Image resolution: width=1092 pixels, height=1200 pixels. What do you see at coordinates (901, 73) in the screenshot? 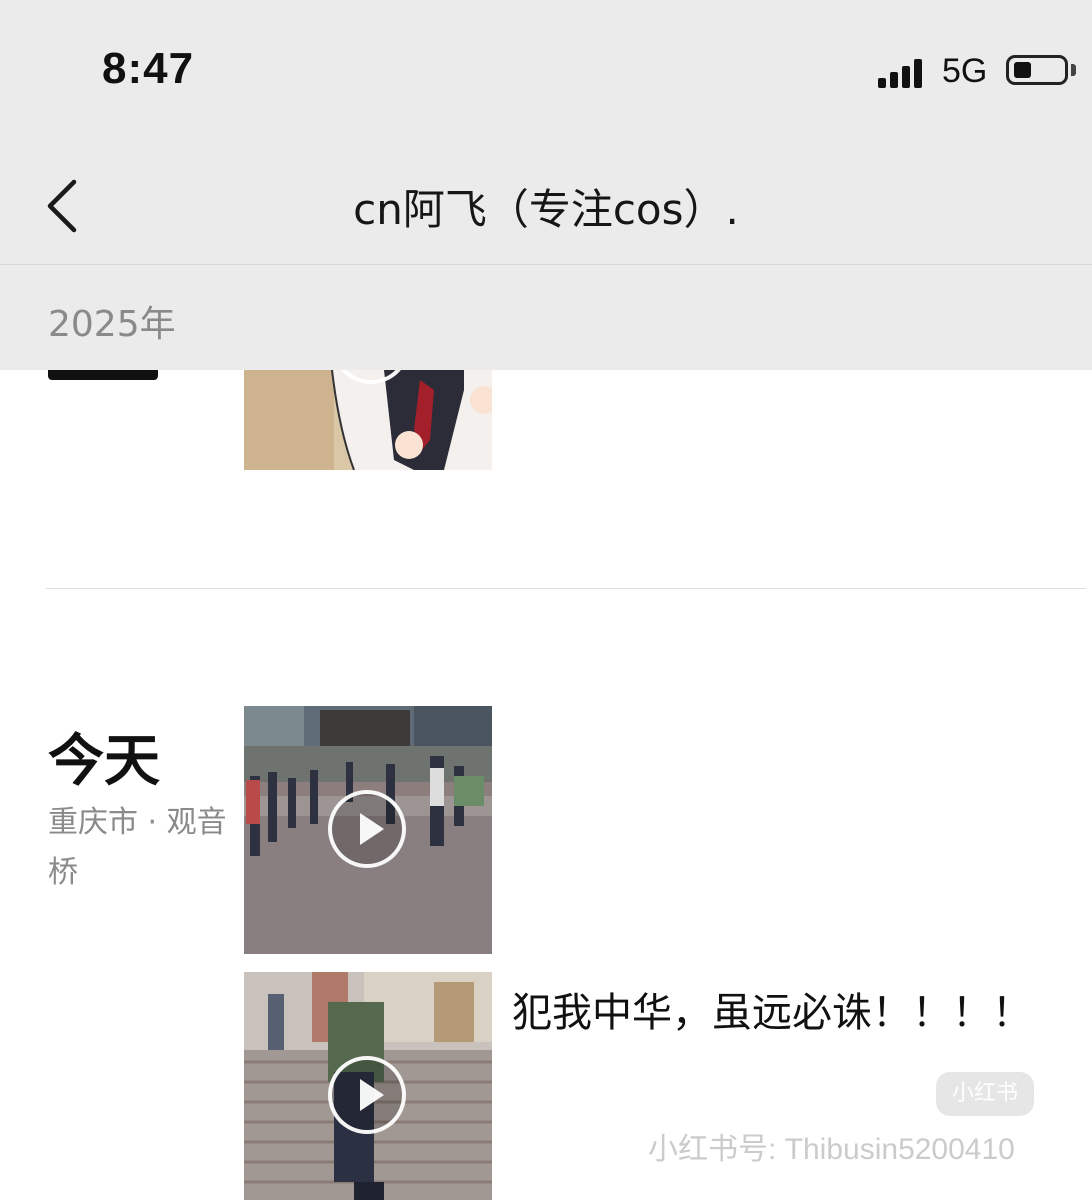
I see `cellular-signal-icon` at bounding box center [901, 73].